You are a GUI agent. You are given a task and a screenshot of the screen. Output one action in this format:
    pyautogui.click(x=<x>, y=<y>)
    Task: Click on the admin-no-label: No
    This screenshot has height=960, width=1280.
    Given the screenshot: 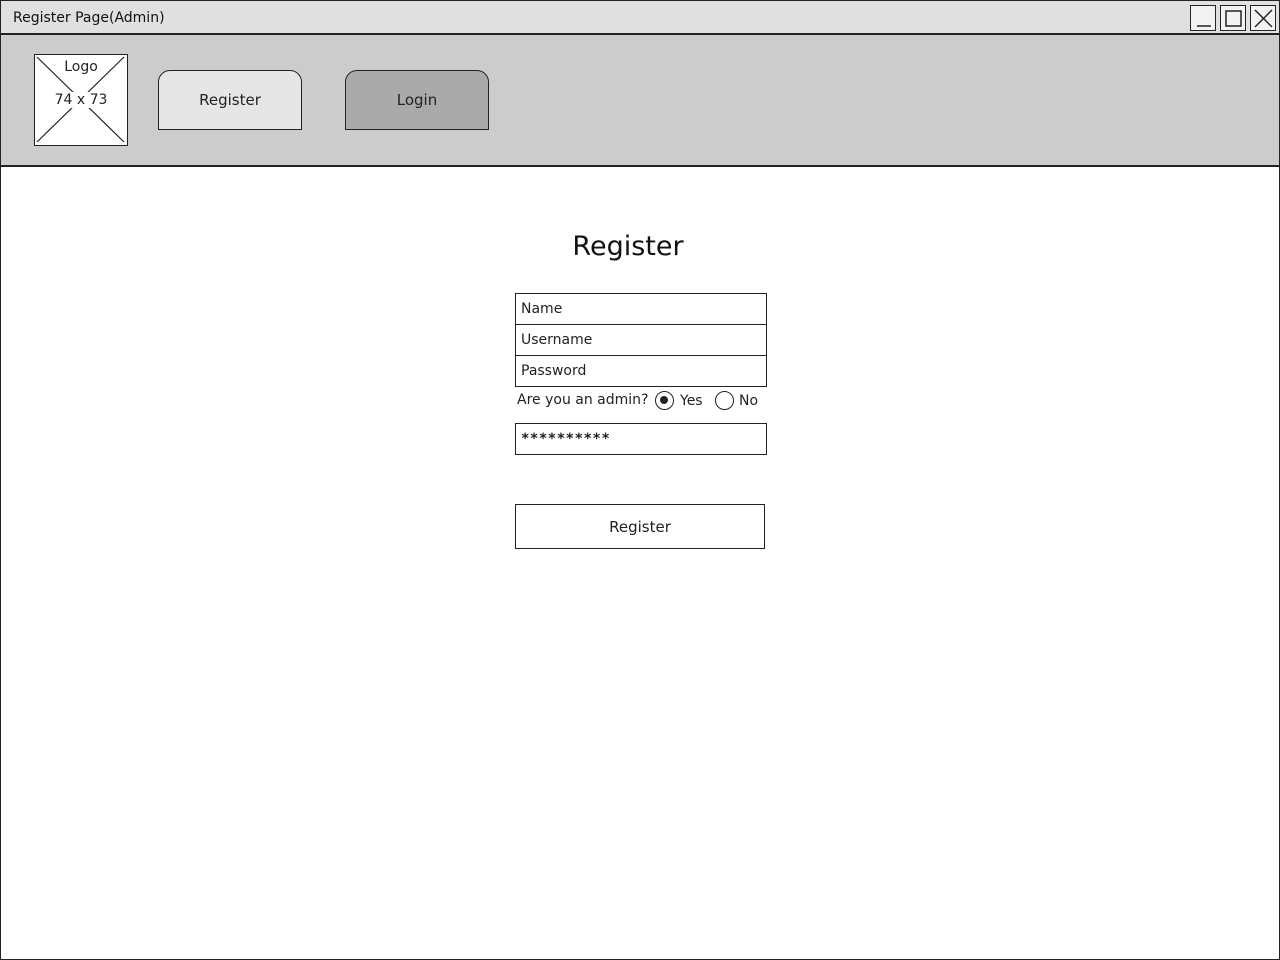 What is the action you would take?
    pyautogui.click(x=749, y=401)
    